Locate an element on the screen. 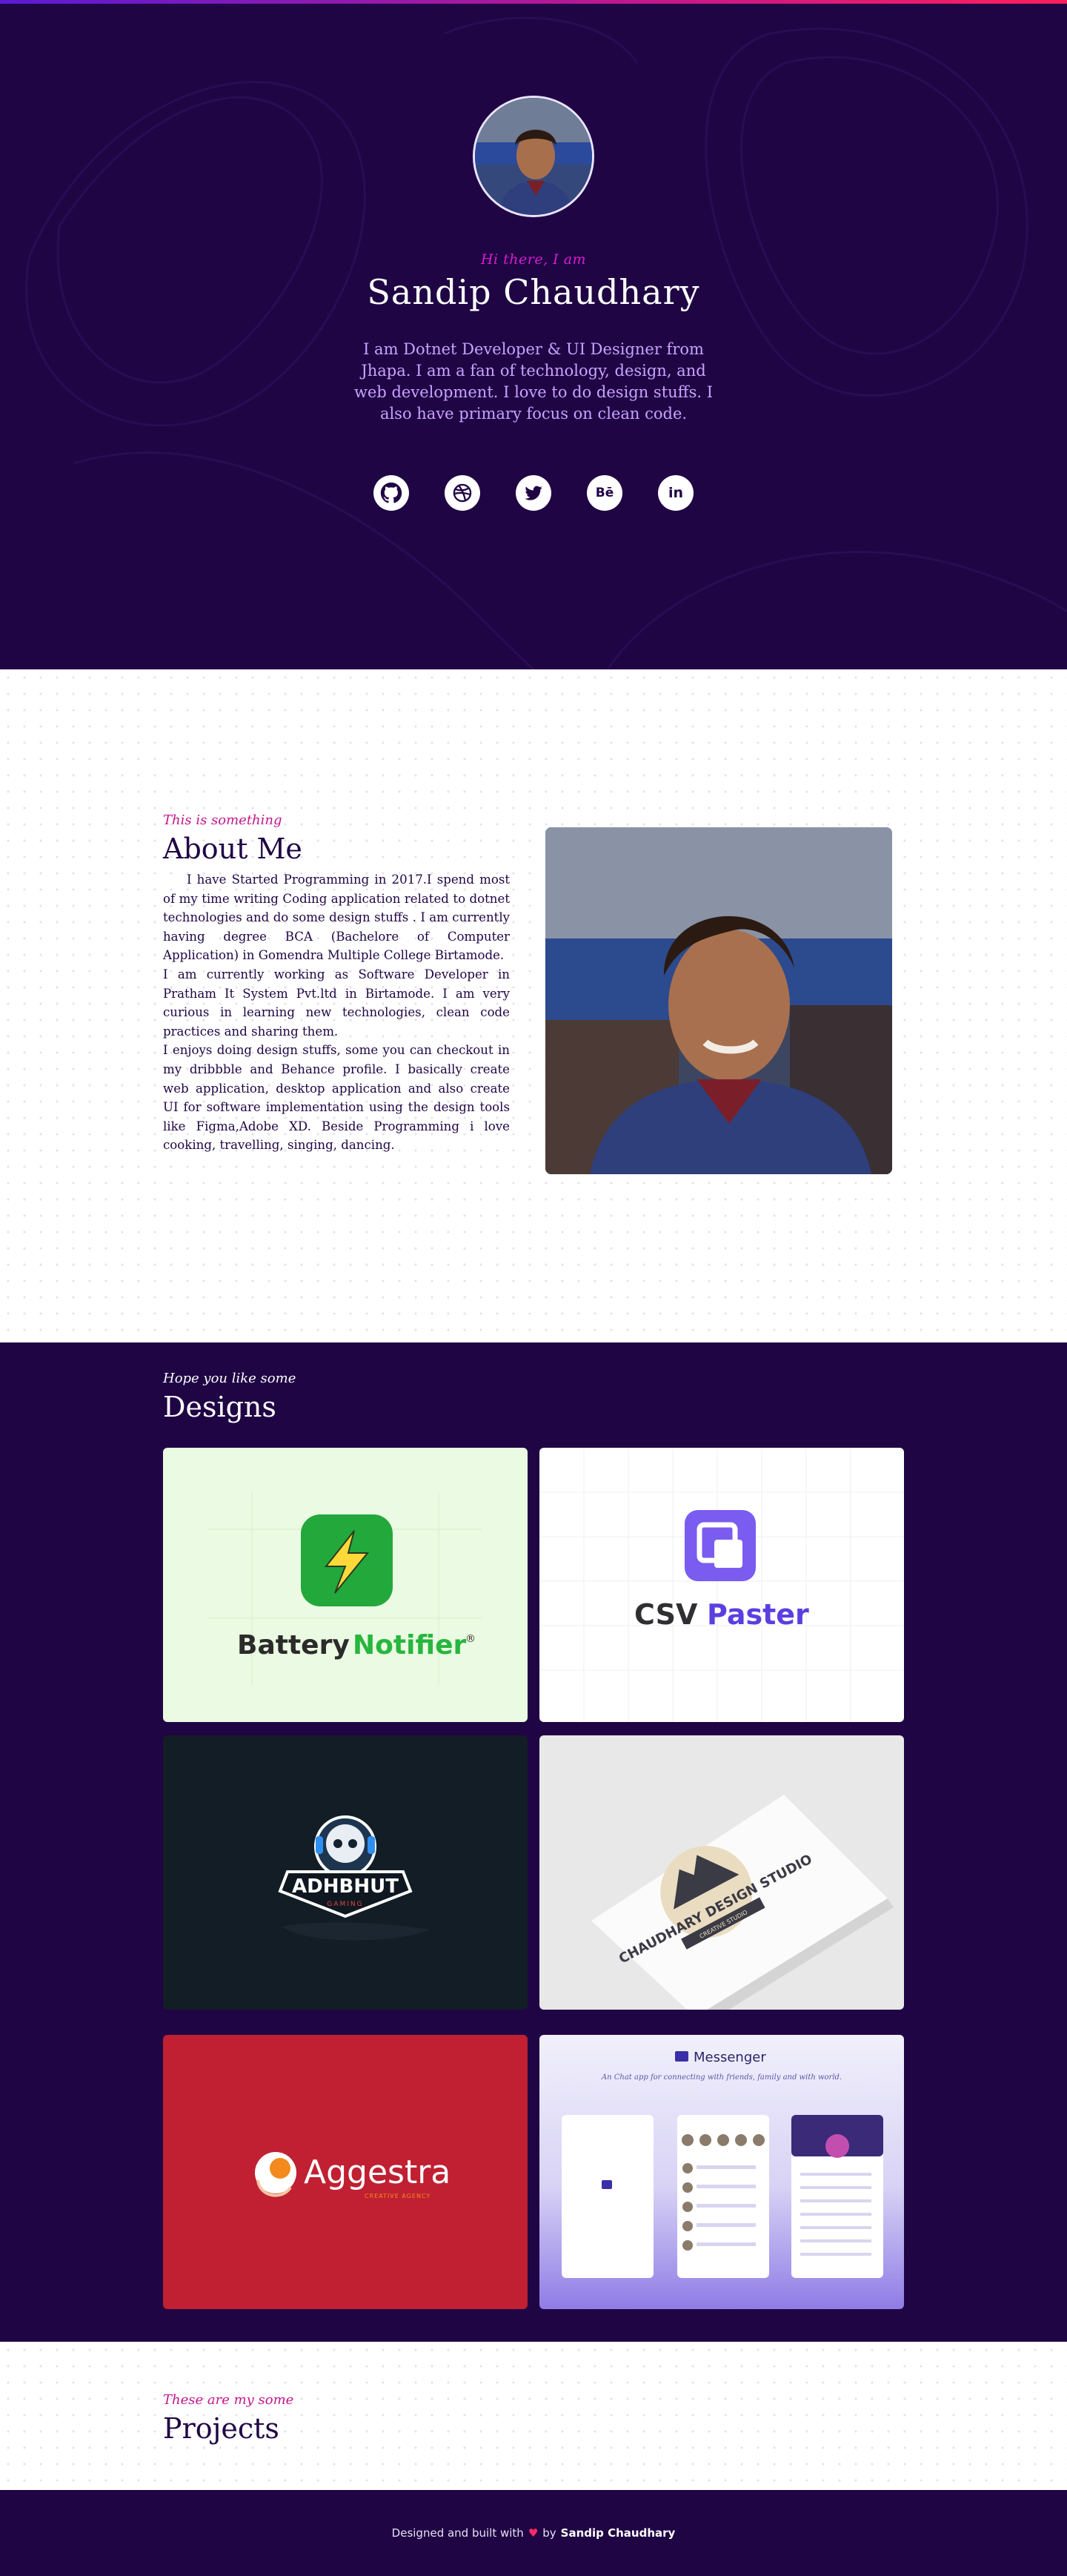  twitter-icon is located at coordinates (533, 493).